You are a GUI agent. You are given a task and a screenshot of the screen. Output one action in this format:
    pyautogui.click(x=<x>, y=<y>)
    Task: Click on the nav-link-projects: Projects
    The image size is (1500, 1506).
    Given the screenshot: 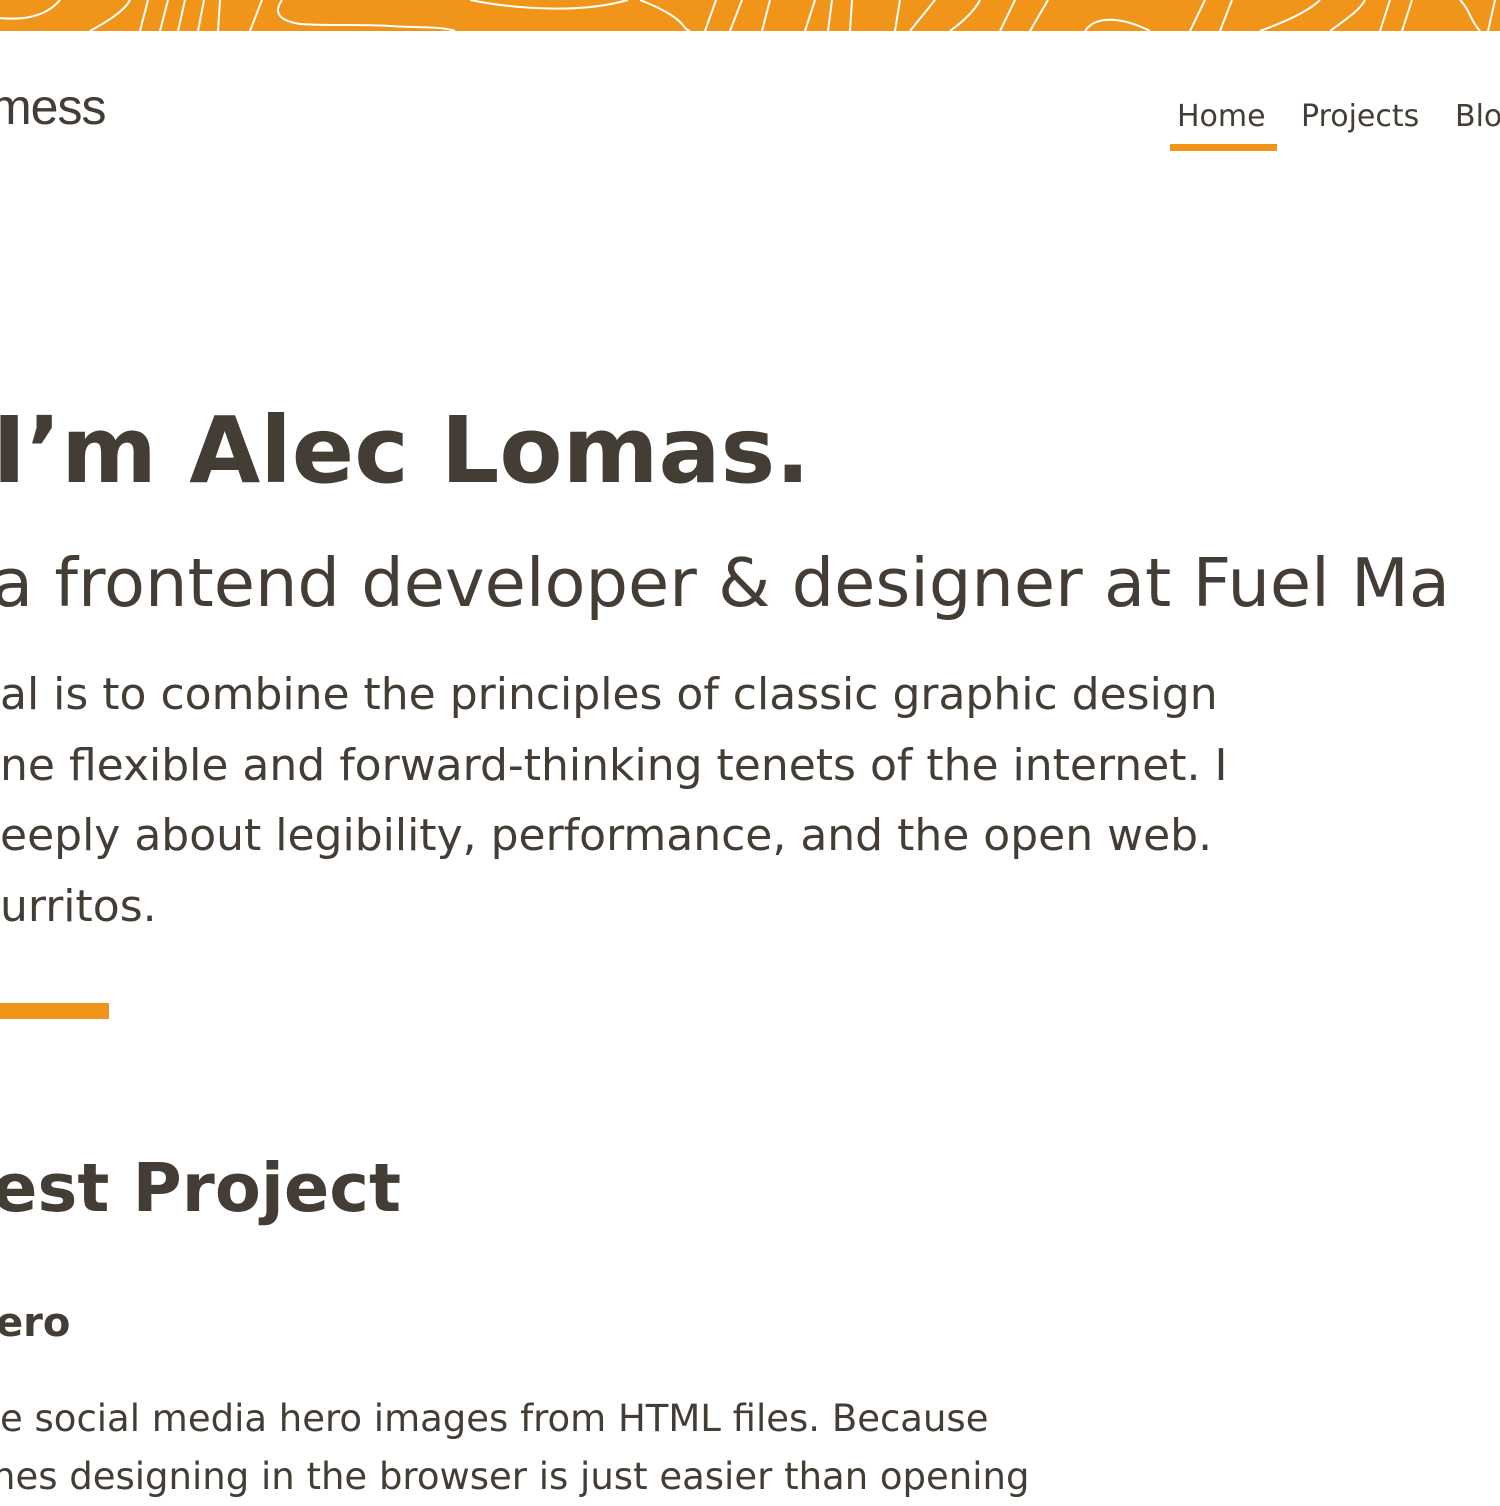 What is the action you would take?
    pyautogui.click(x=1360, y=117)
    